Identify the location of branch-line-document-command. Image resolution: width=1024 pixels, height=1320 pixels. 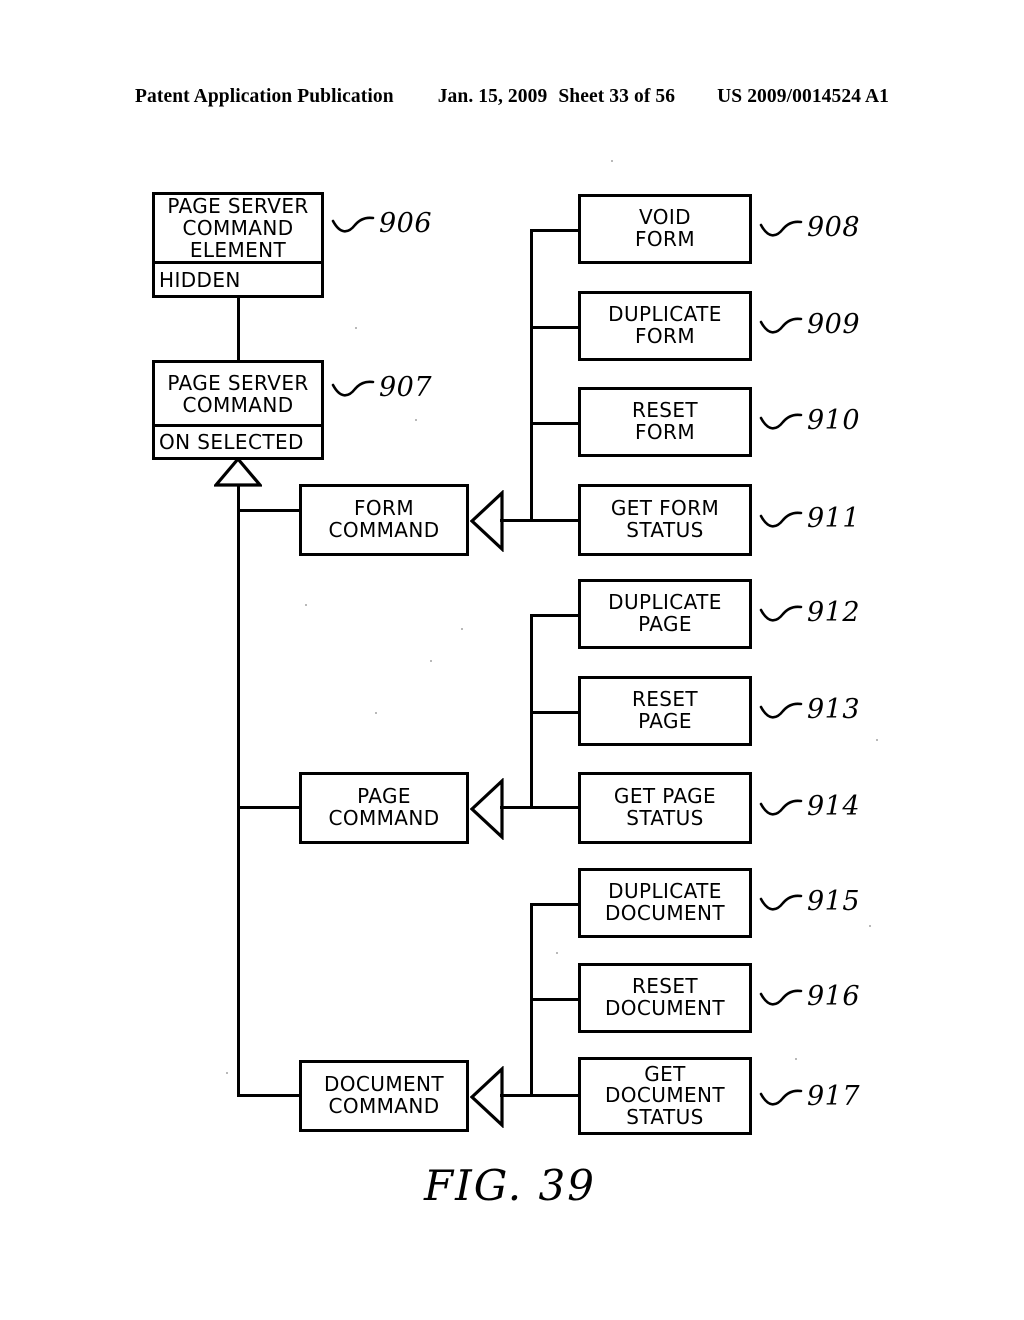
(269, 1095).